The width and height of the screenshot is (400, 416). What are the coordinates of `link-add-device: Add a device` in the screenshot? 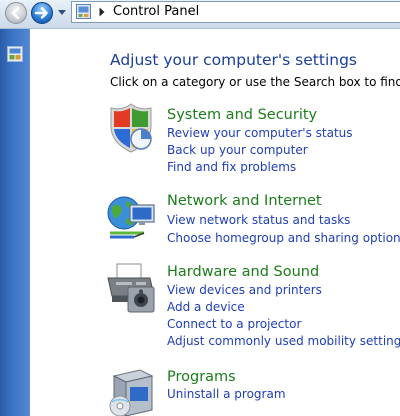 It's located at (206, 307).